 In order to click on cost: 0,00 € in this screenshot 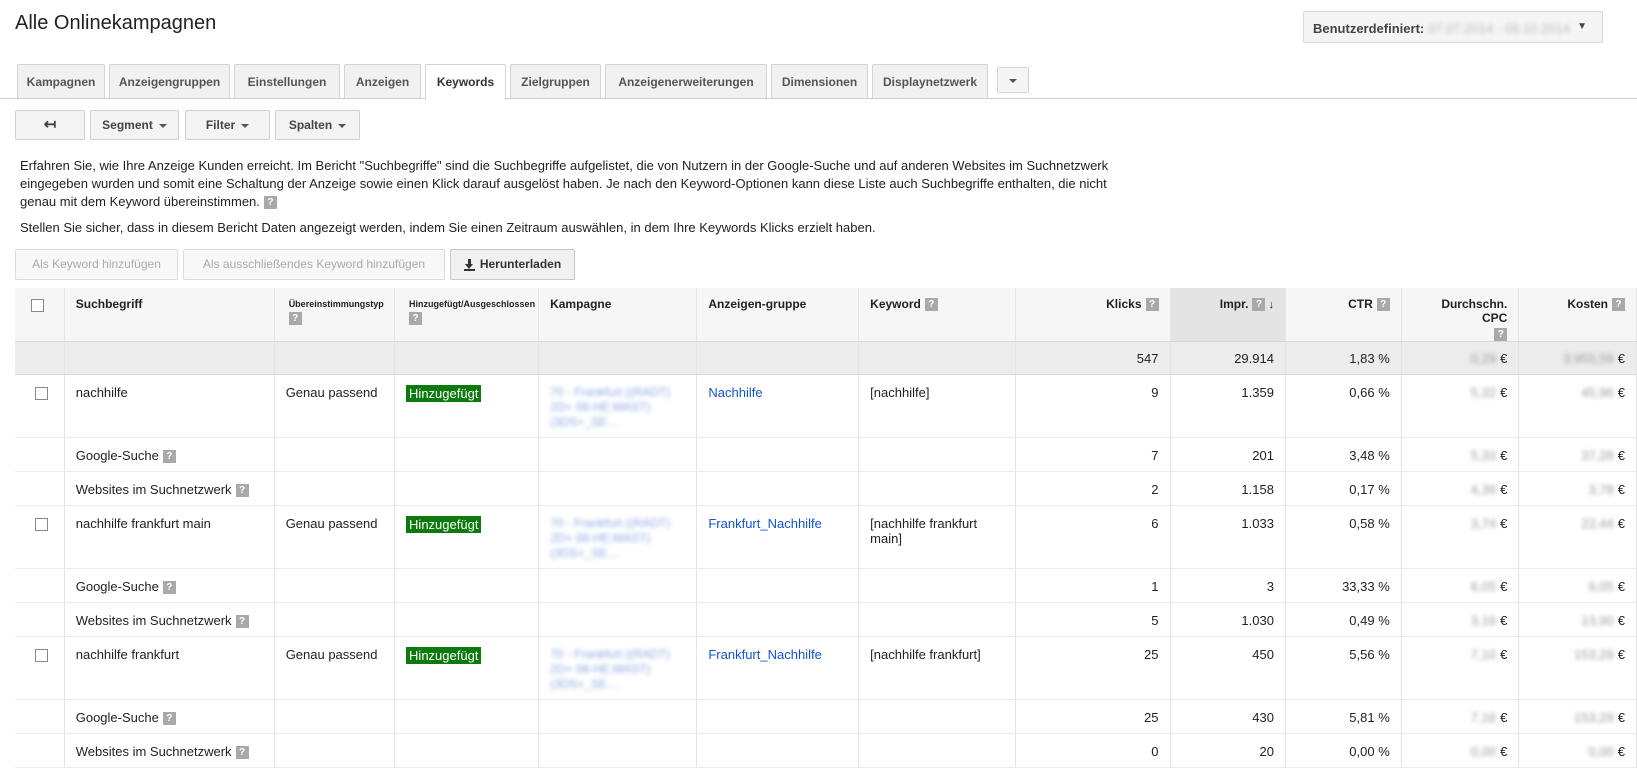, I will do `click(1577, 750)`.